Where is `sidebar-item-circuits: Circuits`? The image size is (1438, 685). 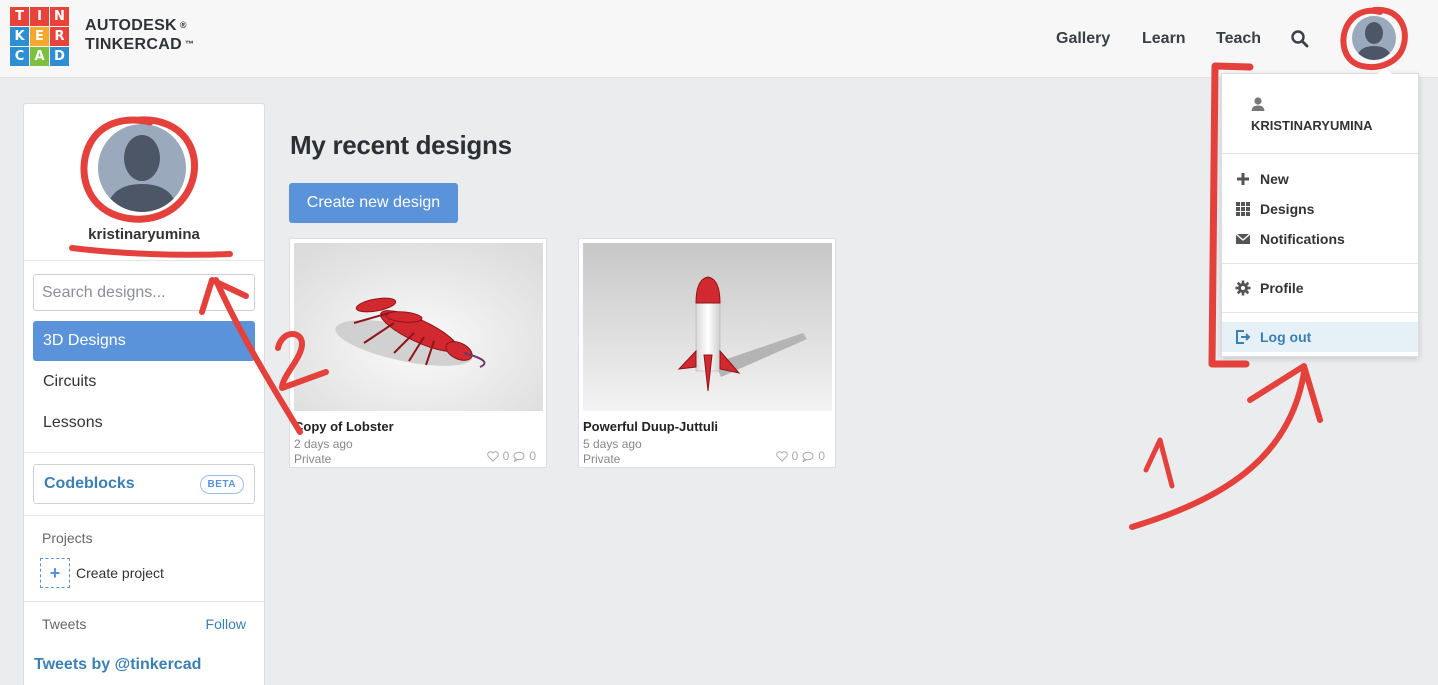
sidebar-item-circuits: Circuits is located at coordinates (144, 382).